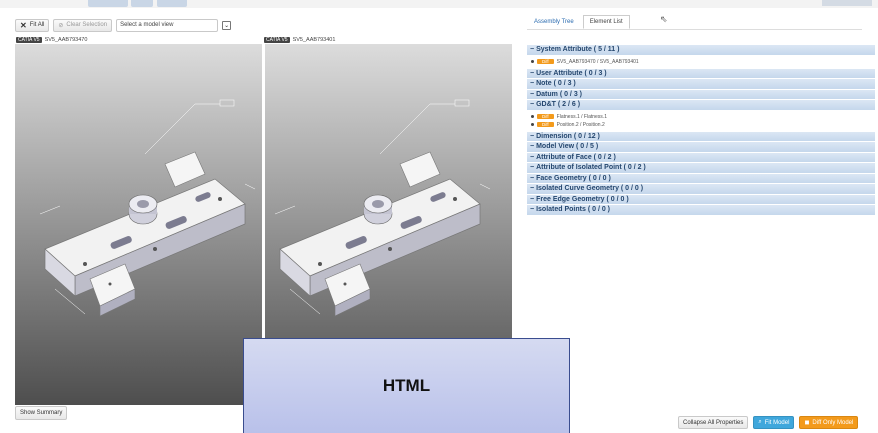  What do you see at coordinates (559, 94) in the screenshot?
I see `section-label: Datum ( 0 / 3 )` at bounding box center [559, 94].